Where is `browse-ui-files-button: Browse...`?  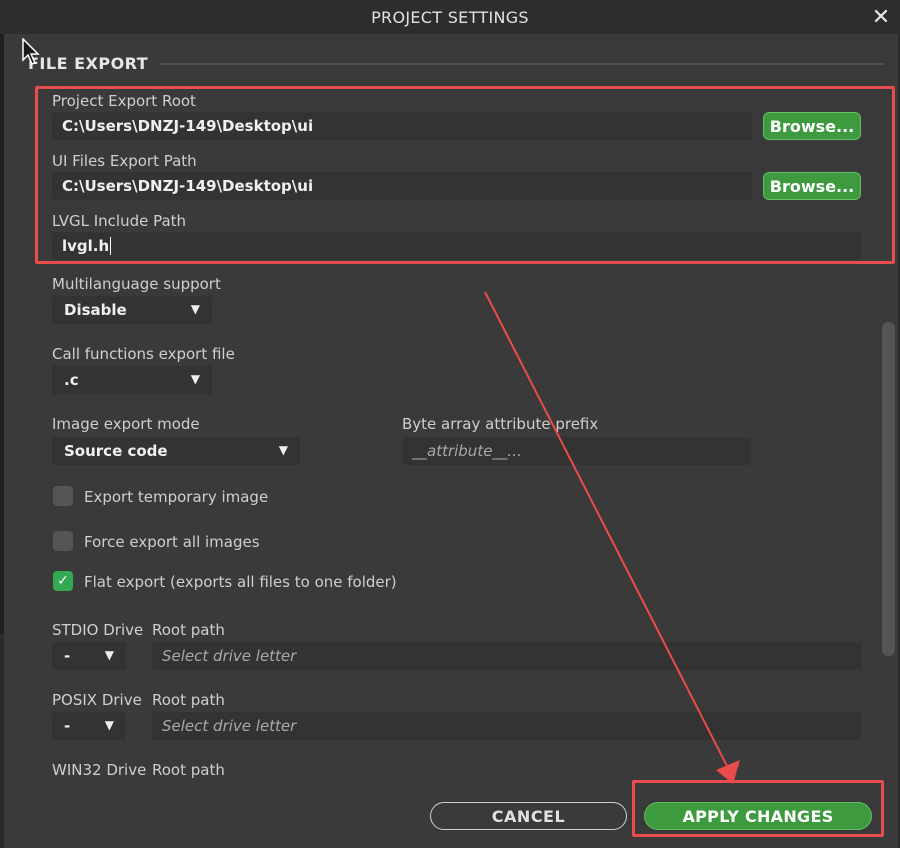 browse-ui-files-button: Browse... is located at coordinates (812, 186).